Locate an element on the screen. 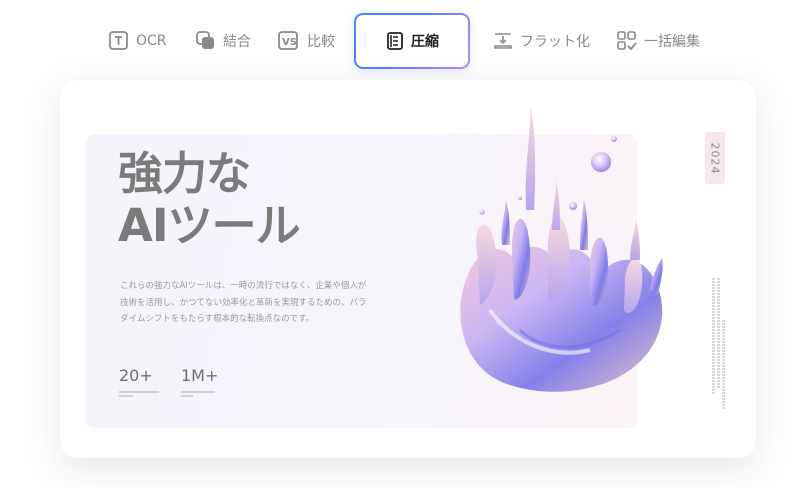 The image size is (810, 488). stat-item: 1M+ is located at coordinates (202, 381).